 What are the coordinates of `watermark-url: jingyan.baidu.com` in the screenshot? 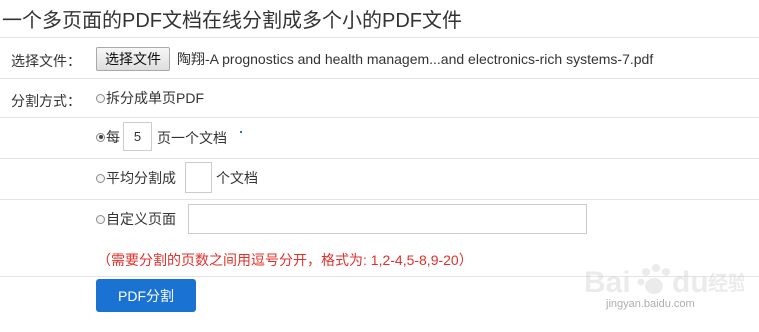 It's located at (650, 304).